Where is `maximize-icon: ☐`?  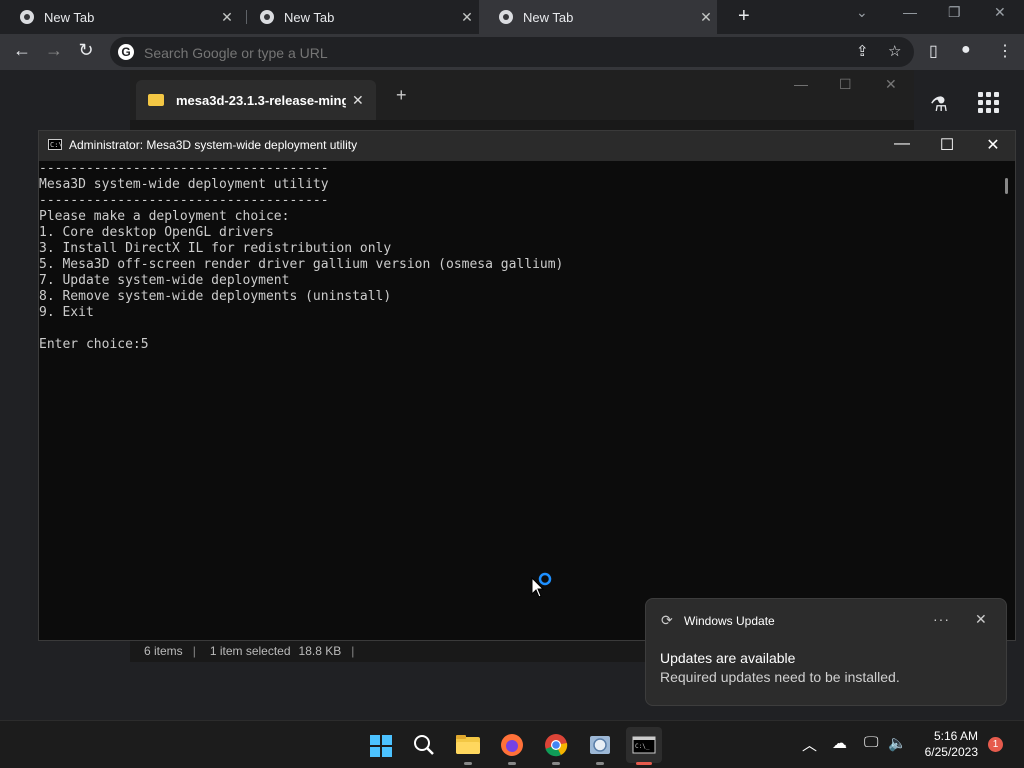
maximize-icon: ☐ is located at coordinates (845, 84).